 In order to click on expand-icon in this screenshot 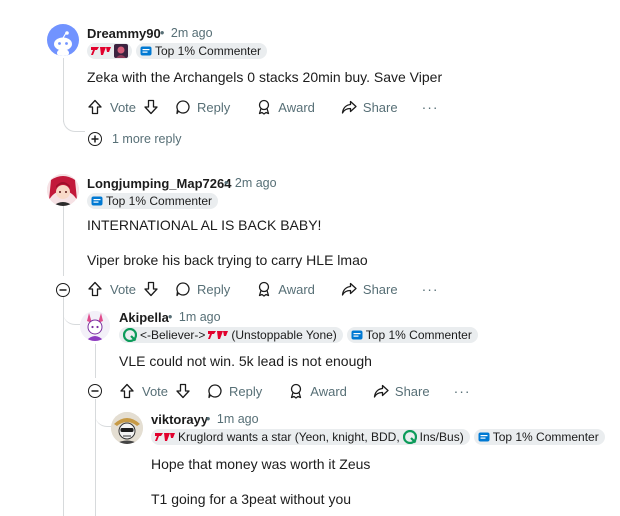, I will do `click(95, 139)`.